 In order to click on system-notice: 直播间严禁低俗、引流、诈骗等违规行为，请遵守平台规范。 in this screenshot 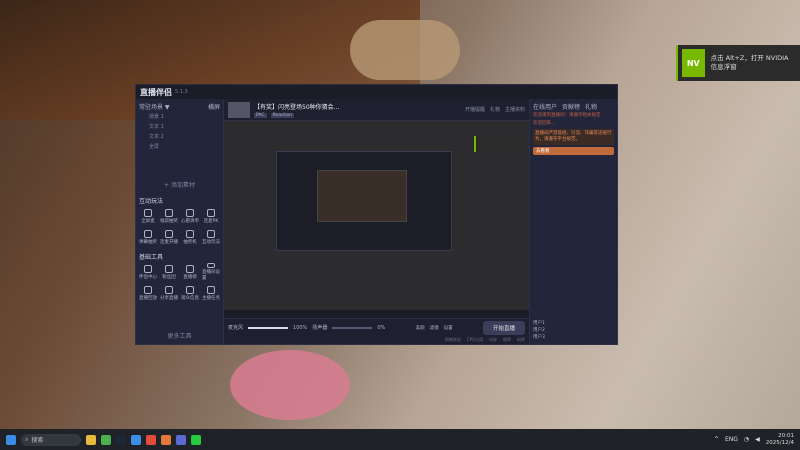, I will do `click(573, 137)`.